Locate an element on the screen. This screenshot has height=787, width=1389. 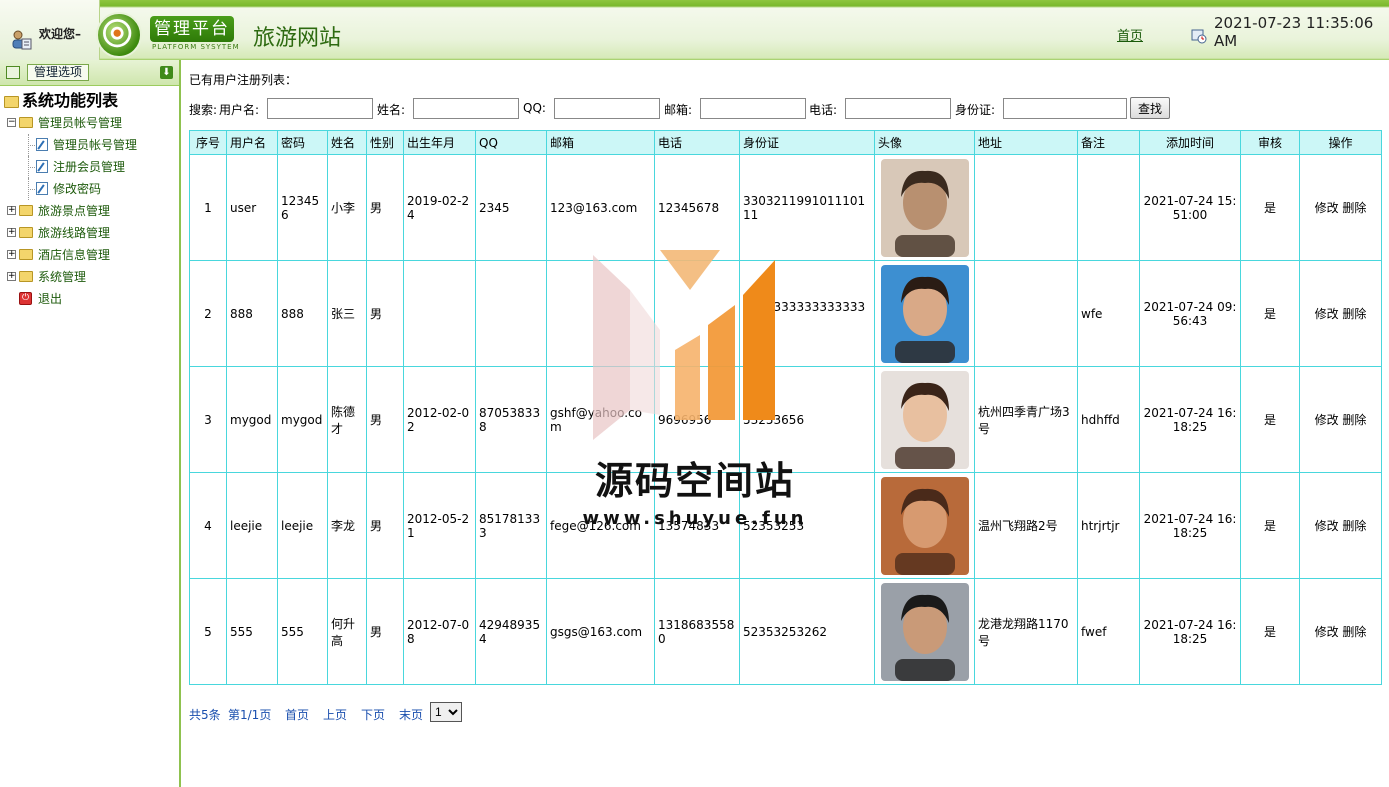
cell-idcard: 333333333333333333 is located at coordinates (807, 313).